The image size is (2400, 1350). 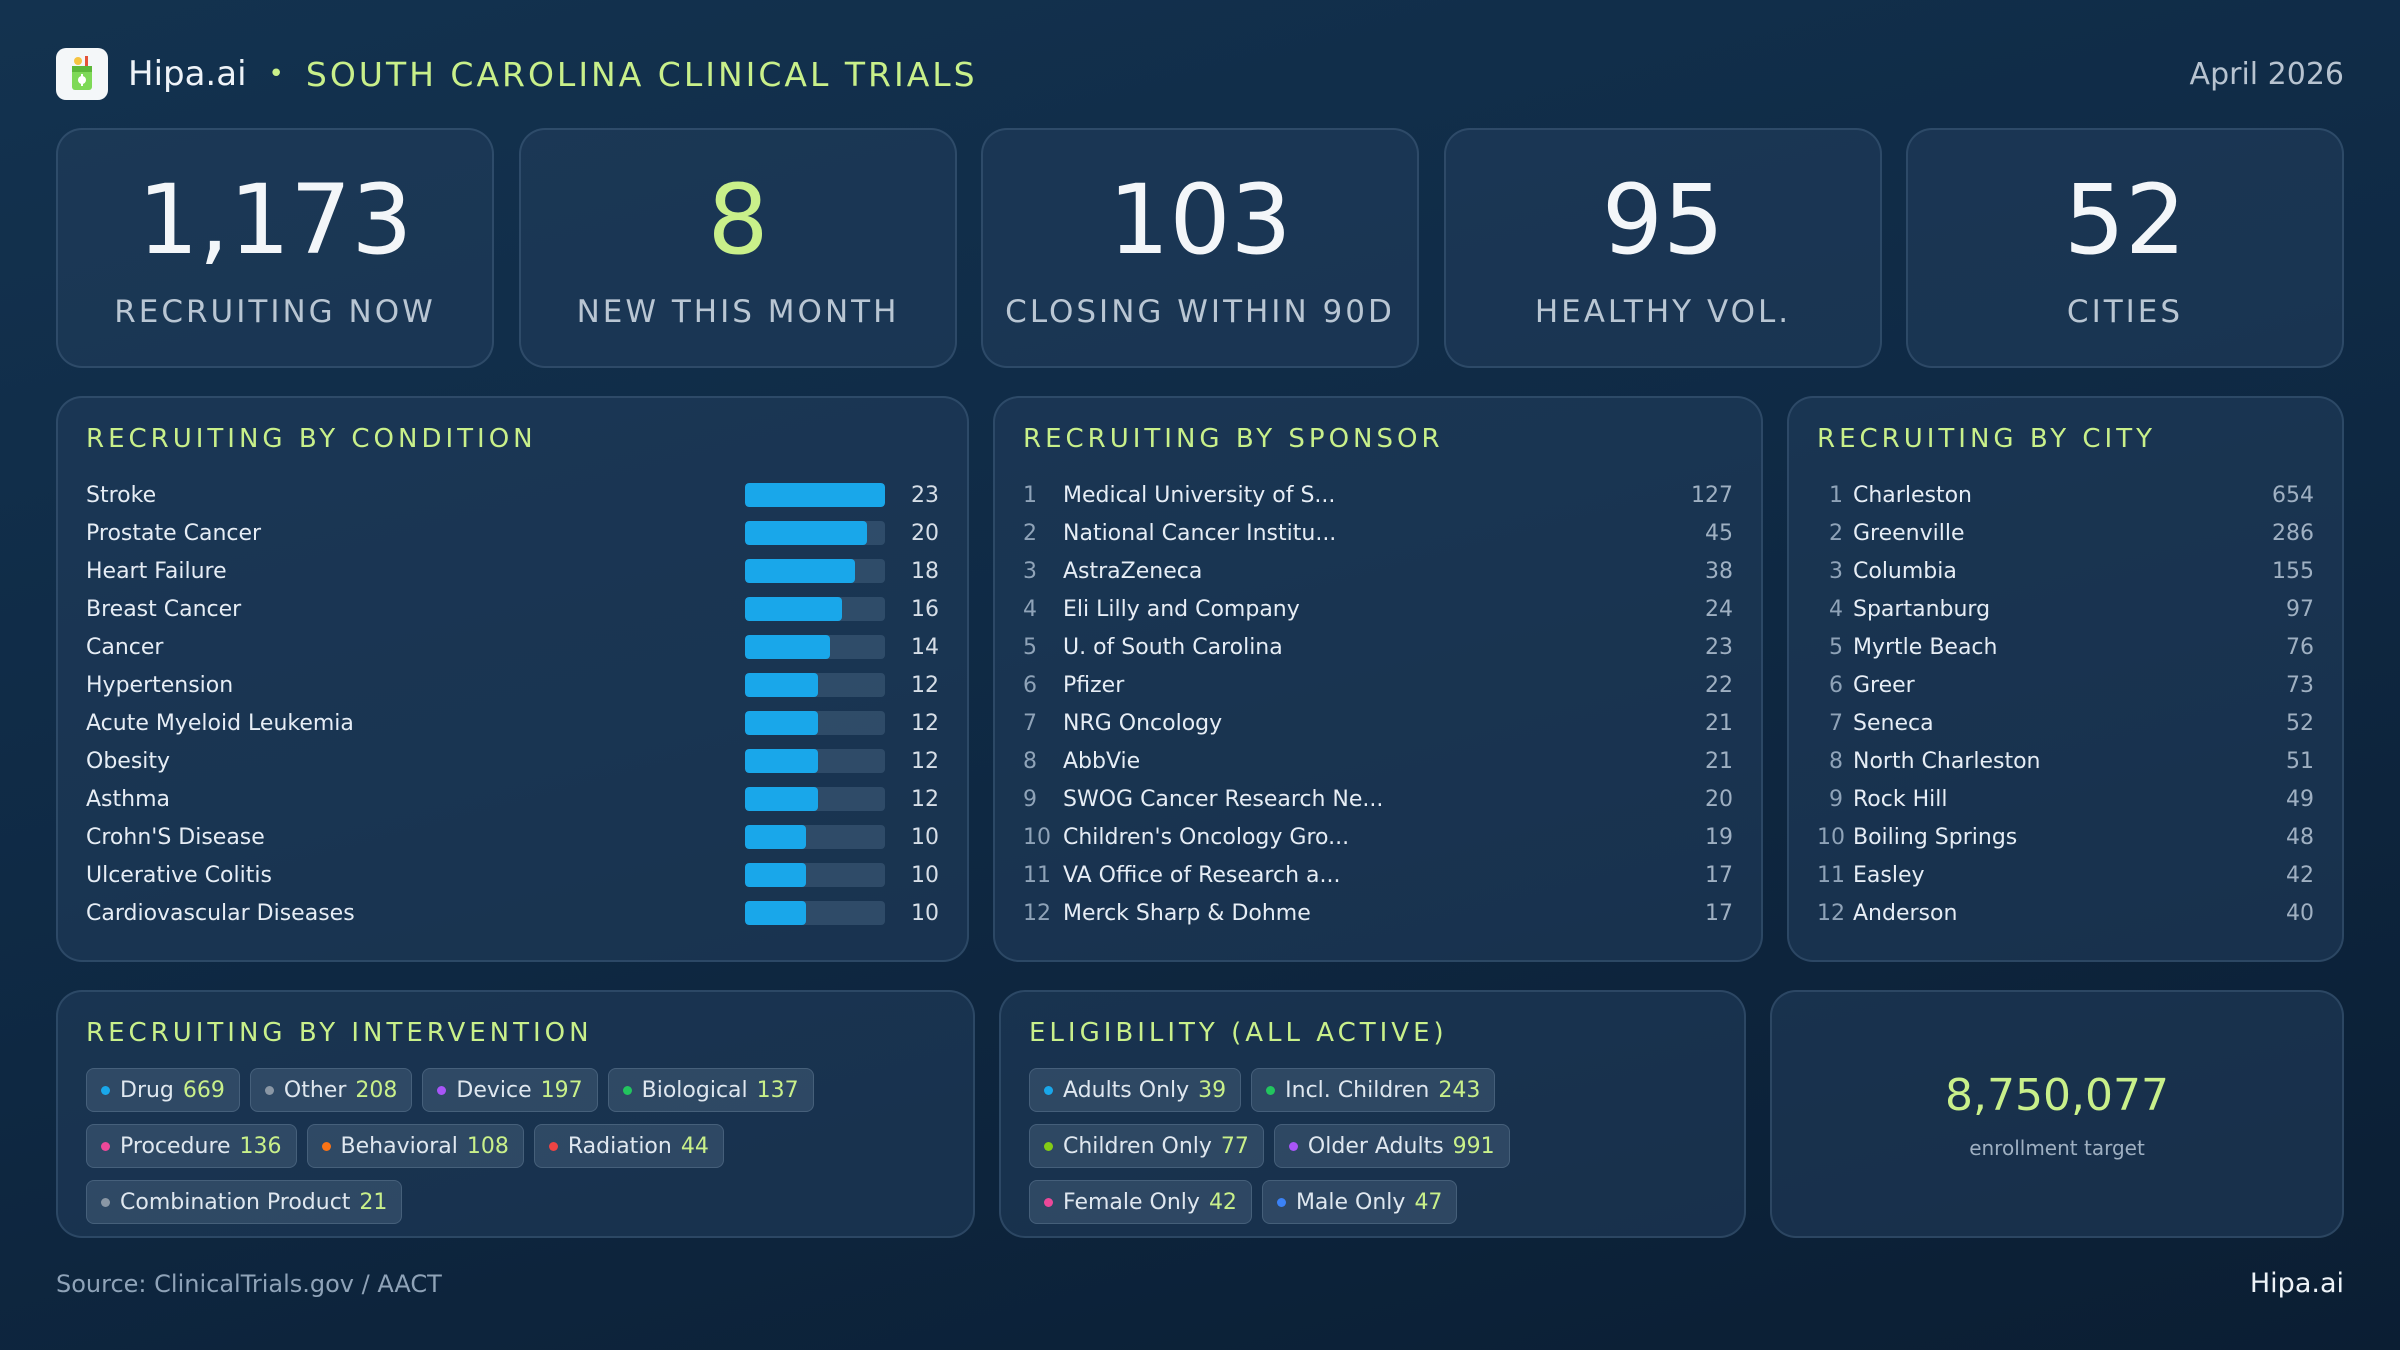 I want to click on kpi-recruiting-now: 1,173 RECRUITING NOW, so click(x=275, y=248).